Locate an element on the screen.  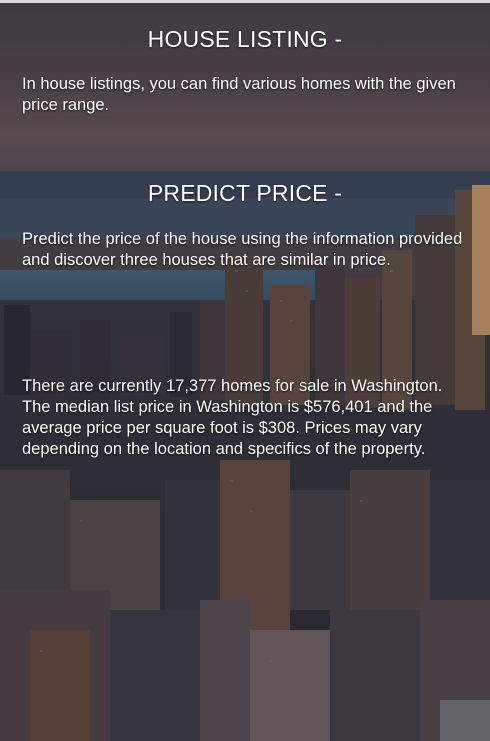
predict-price-heading: PREDICT PRICE - is located at coordinates (245, 193).